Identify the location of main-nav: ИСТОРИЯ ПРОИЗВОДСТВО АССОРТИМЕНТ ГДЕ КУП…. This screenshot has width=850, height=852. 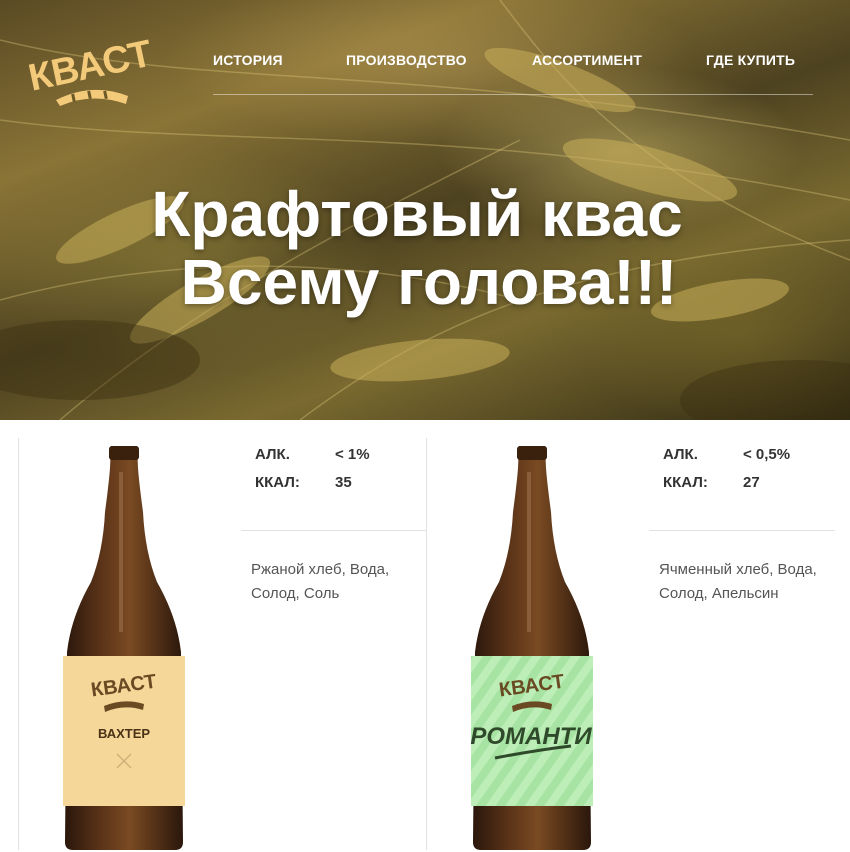
(513, 62).